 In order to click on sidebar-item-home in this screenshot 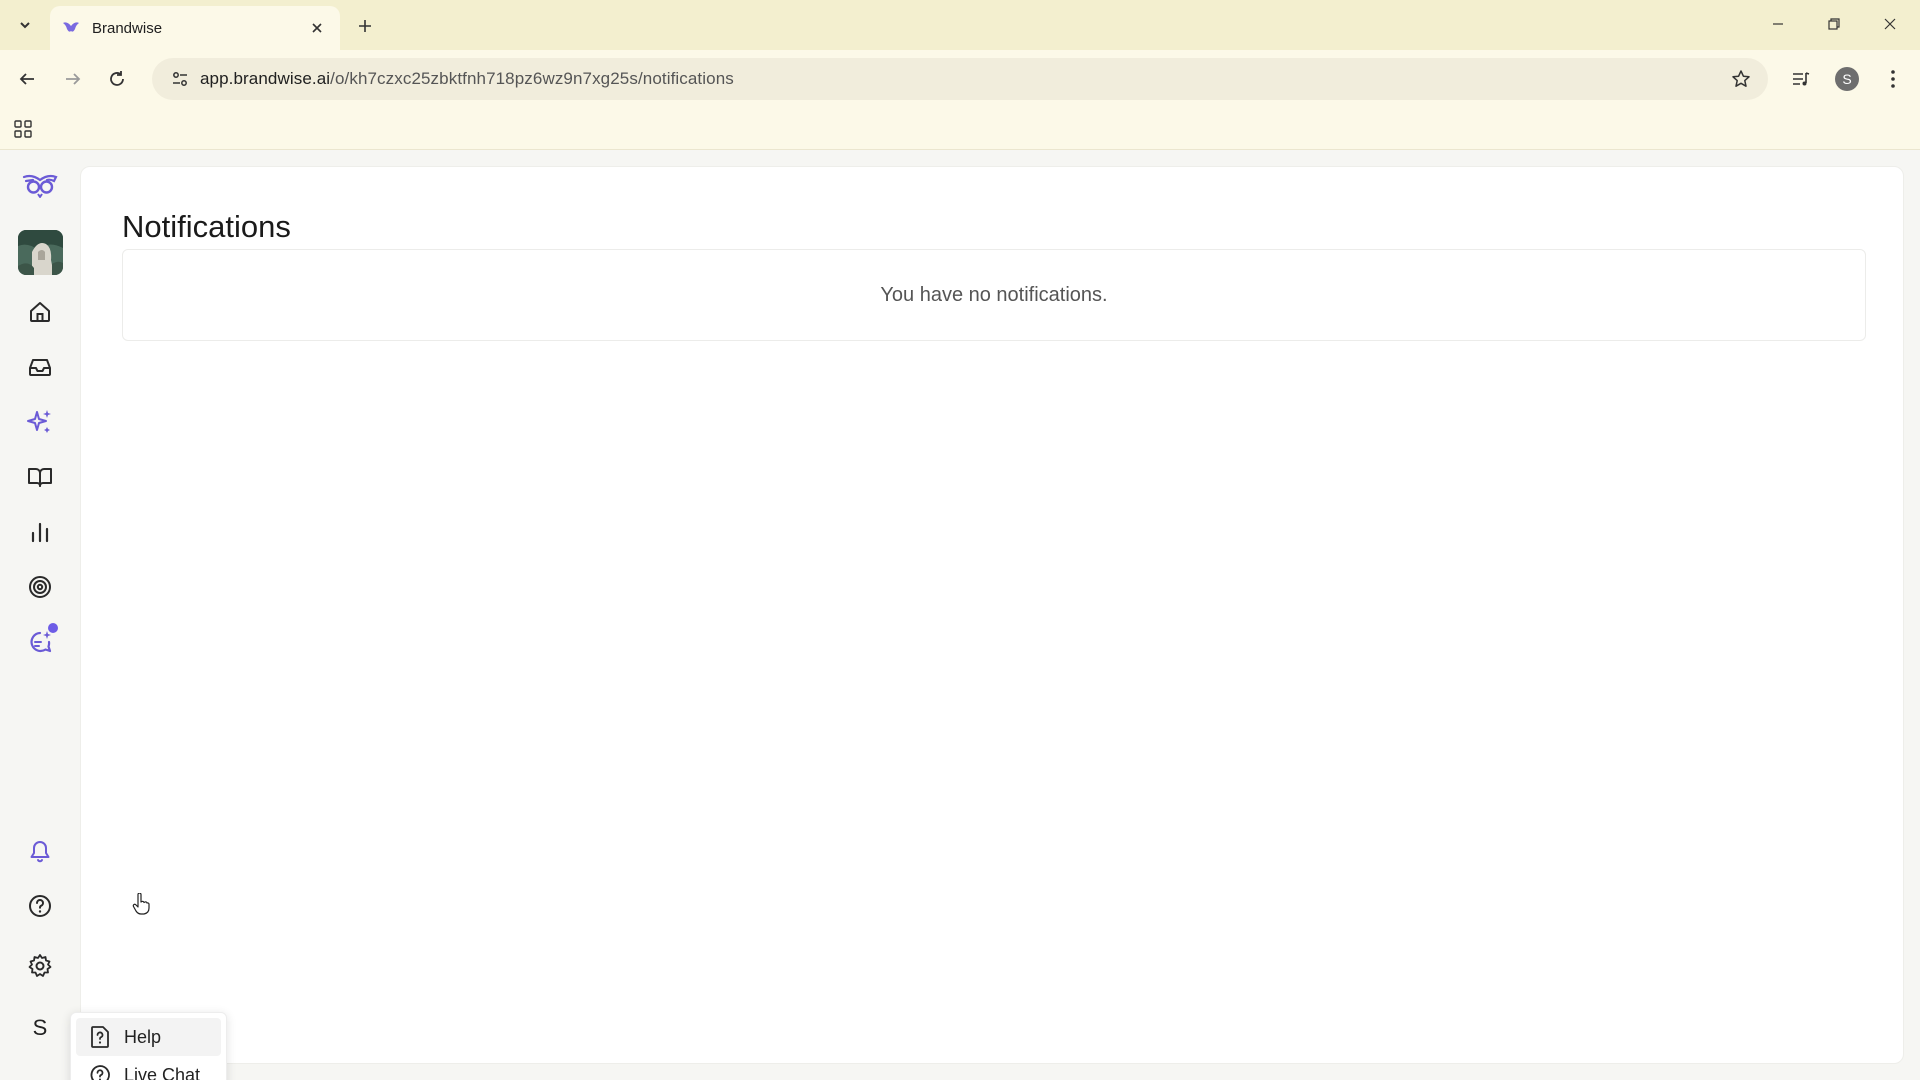, I will do `click(40, 312)`.